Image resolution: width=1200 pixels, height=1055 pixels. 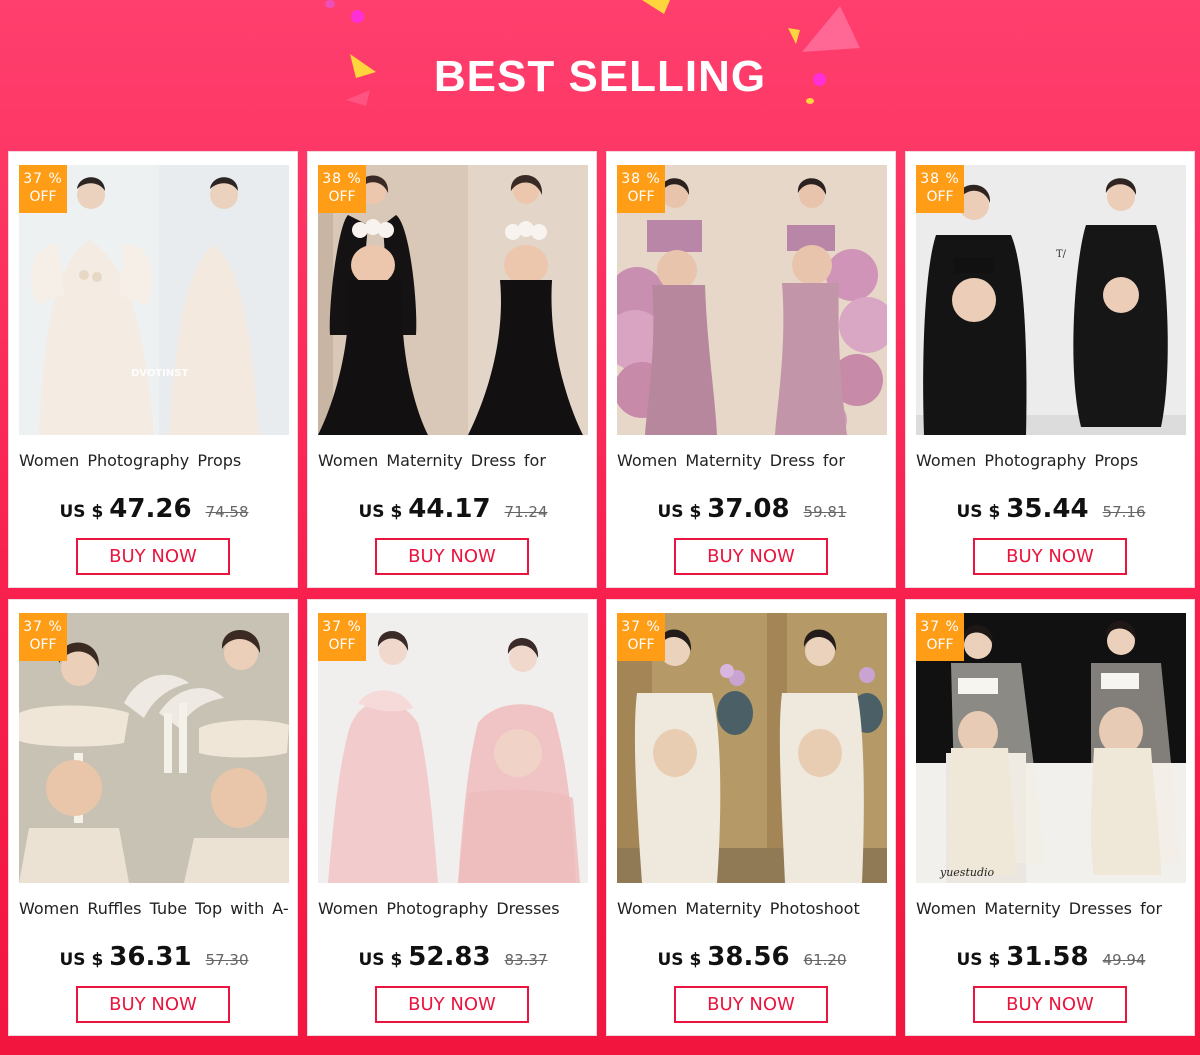 What do you see at coordinates (160, 373) in the screenshot?
I see `watermark-text: DVOTINST` at bounding box center [160, 373].